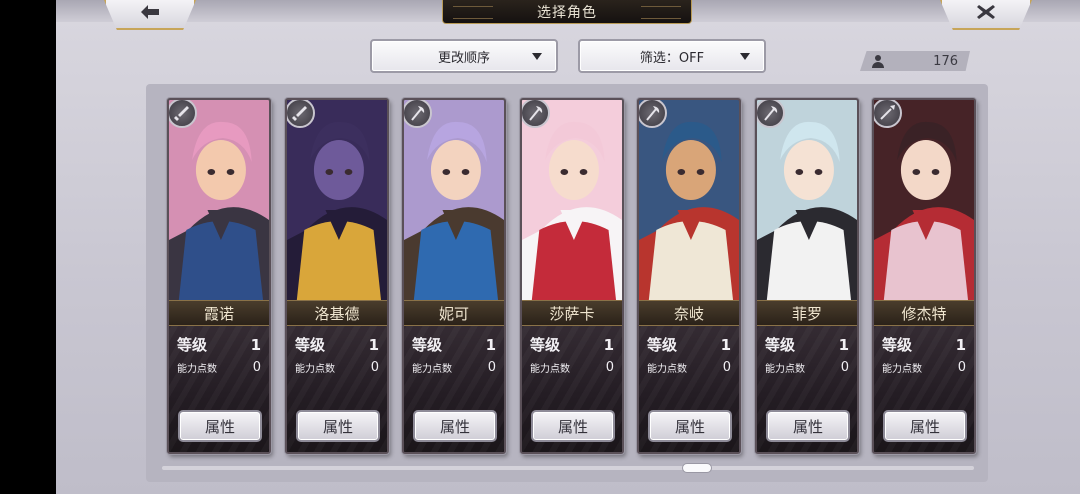 The height and width of the screenshot is (494, 1080). I want to click on character-card: 洛基德 等级 1 能力点数 0 属性, so click(337, 276).